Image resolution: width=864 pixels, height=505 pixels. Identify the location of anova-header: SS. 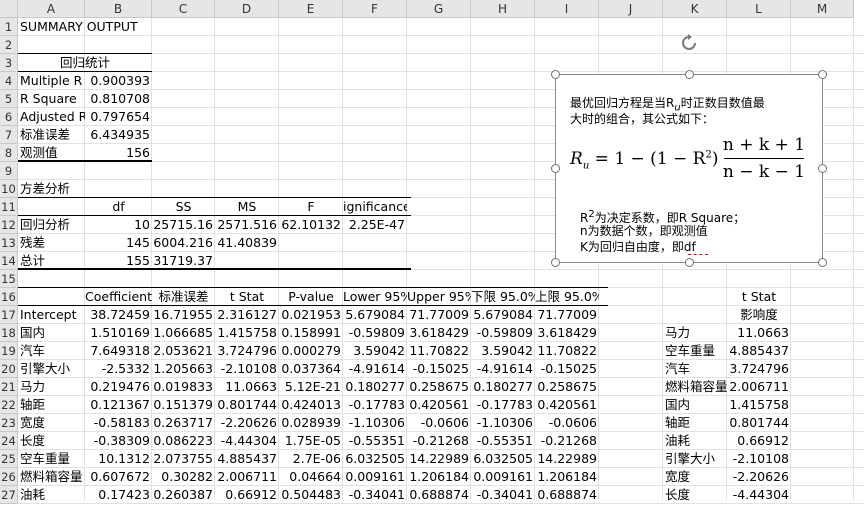
(183, 207).